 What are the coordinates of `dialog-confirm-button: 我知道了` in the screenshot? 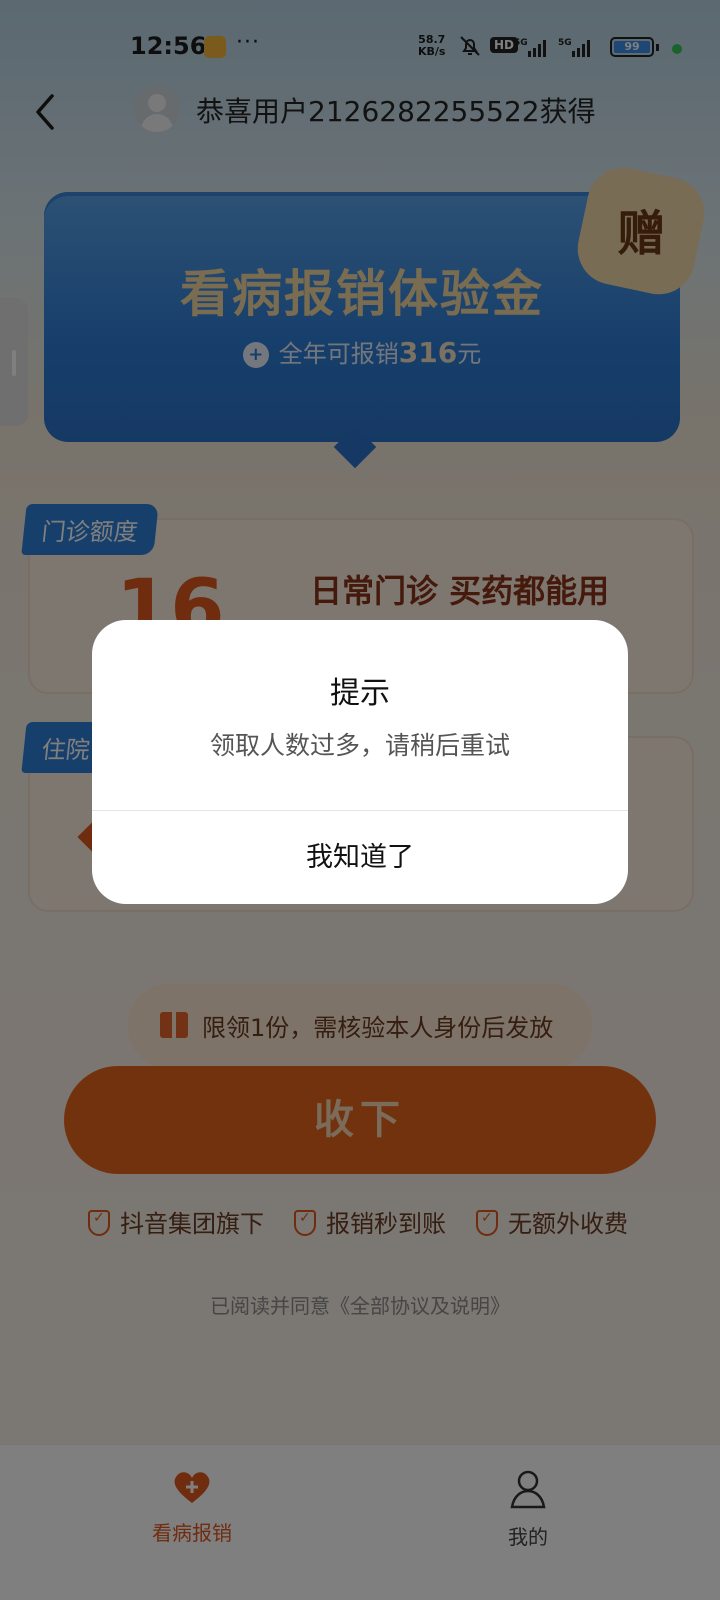 It's located at (360, 857).